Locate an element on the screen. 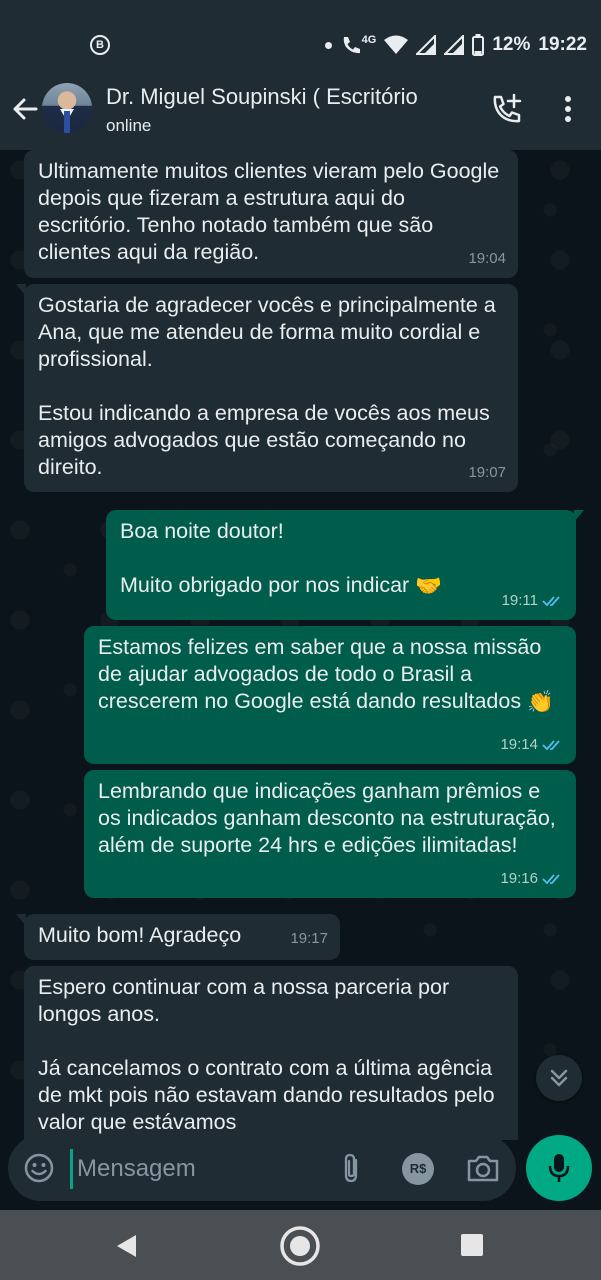 This screenshot has height=1280, width=601. message-input is located at coordinates (199, 1169).